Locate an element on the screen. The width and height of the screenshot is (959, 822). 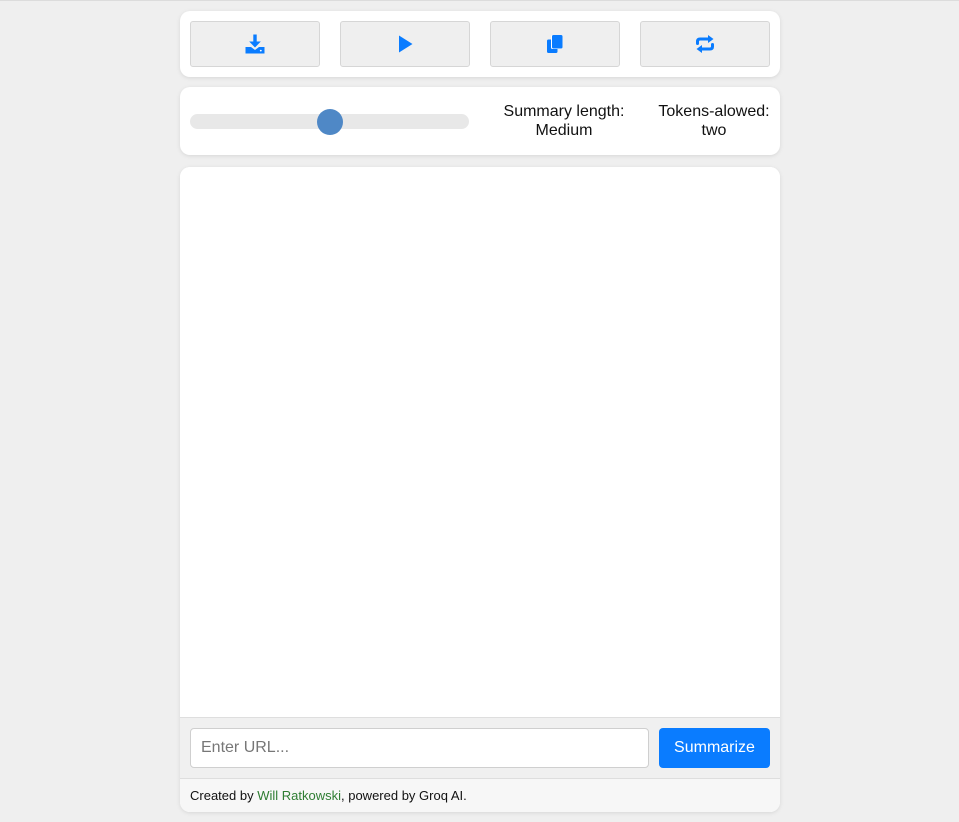
play-button is located at coordinates (405, 44).